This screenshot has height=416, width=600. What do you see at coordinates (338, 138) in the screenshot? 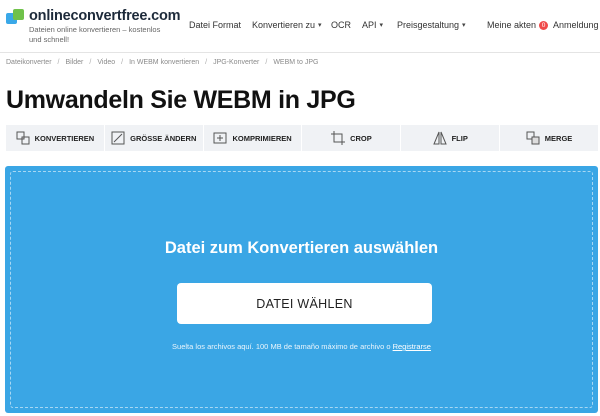
I see `crop-icon` at bounding box center [338, 138].